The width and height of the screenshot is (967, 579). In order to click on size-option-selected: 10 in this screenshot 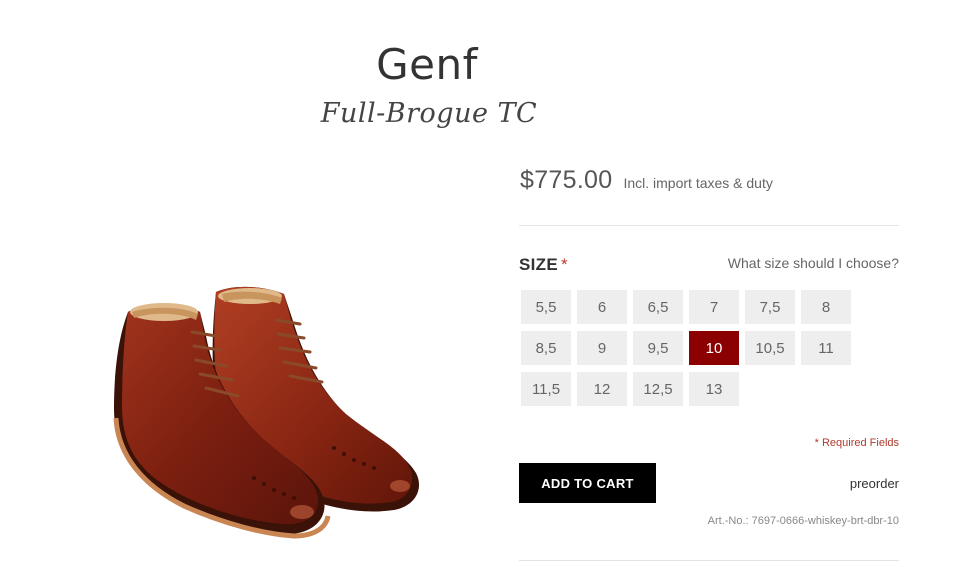, I will do `click(714, 348)`.